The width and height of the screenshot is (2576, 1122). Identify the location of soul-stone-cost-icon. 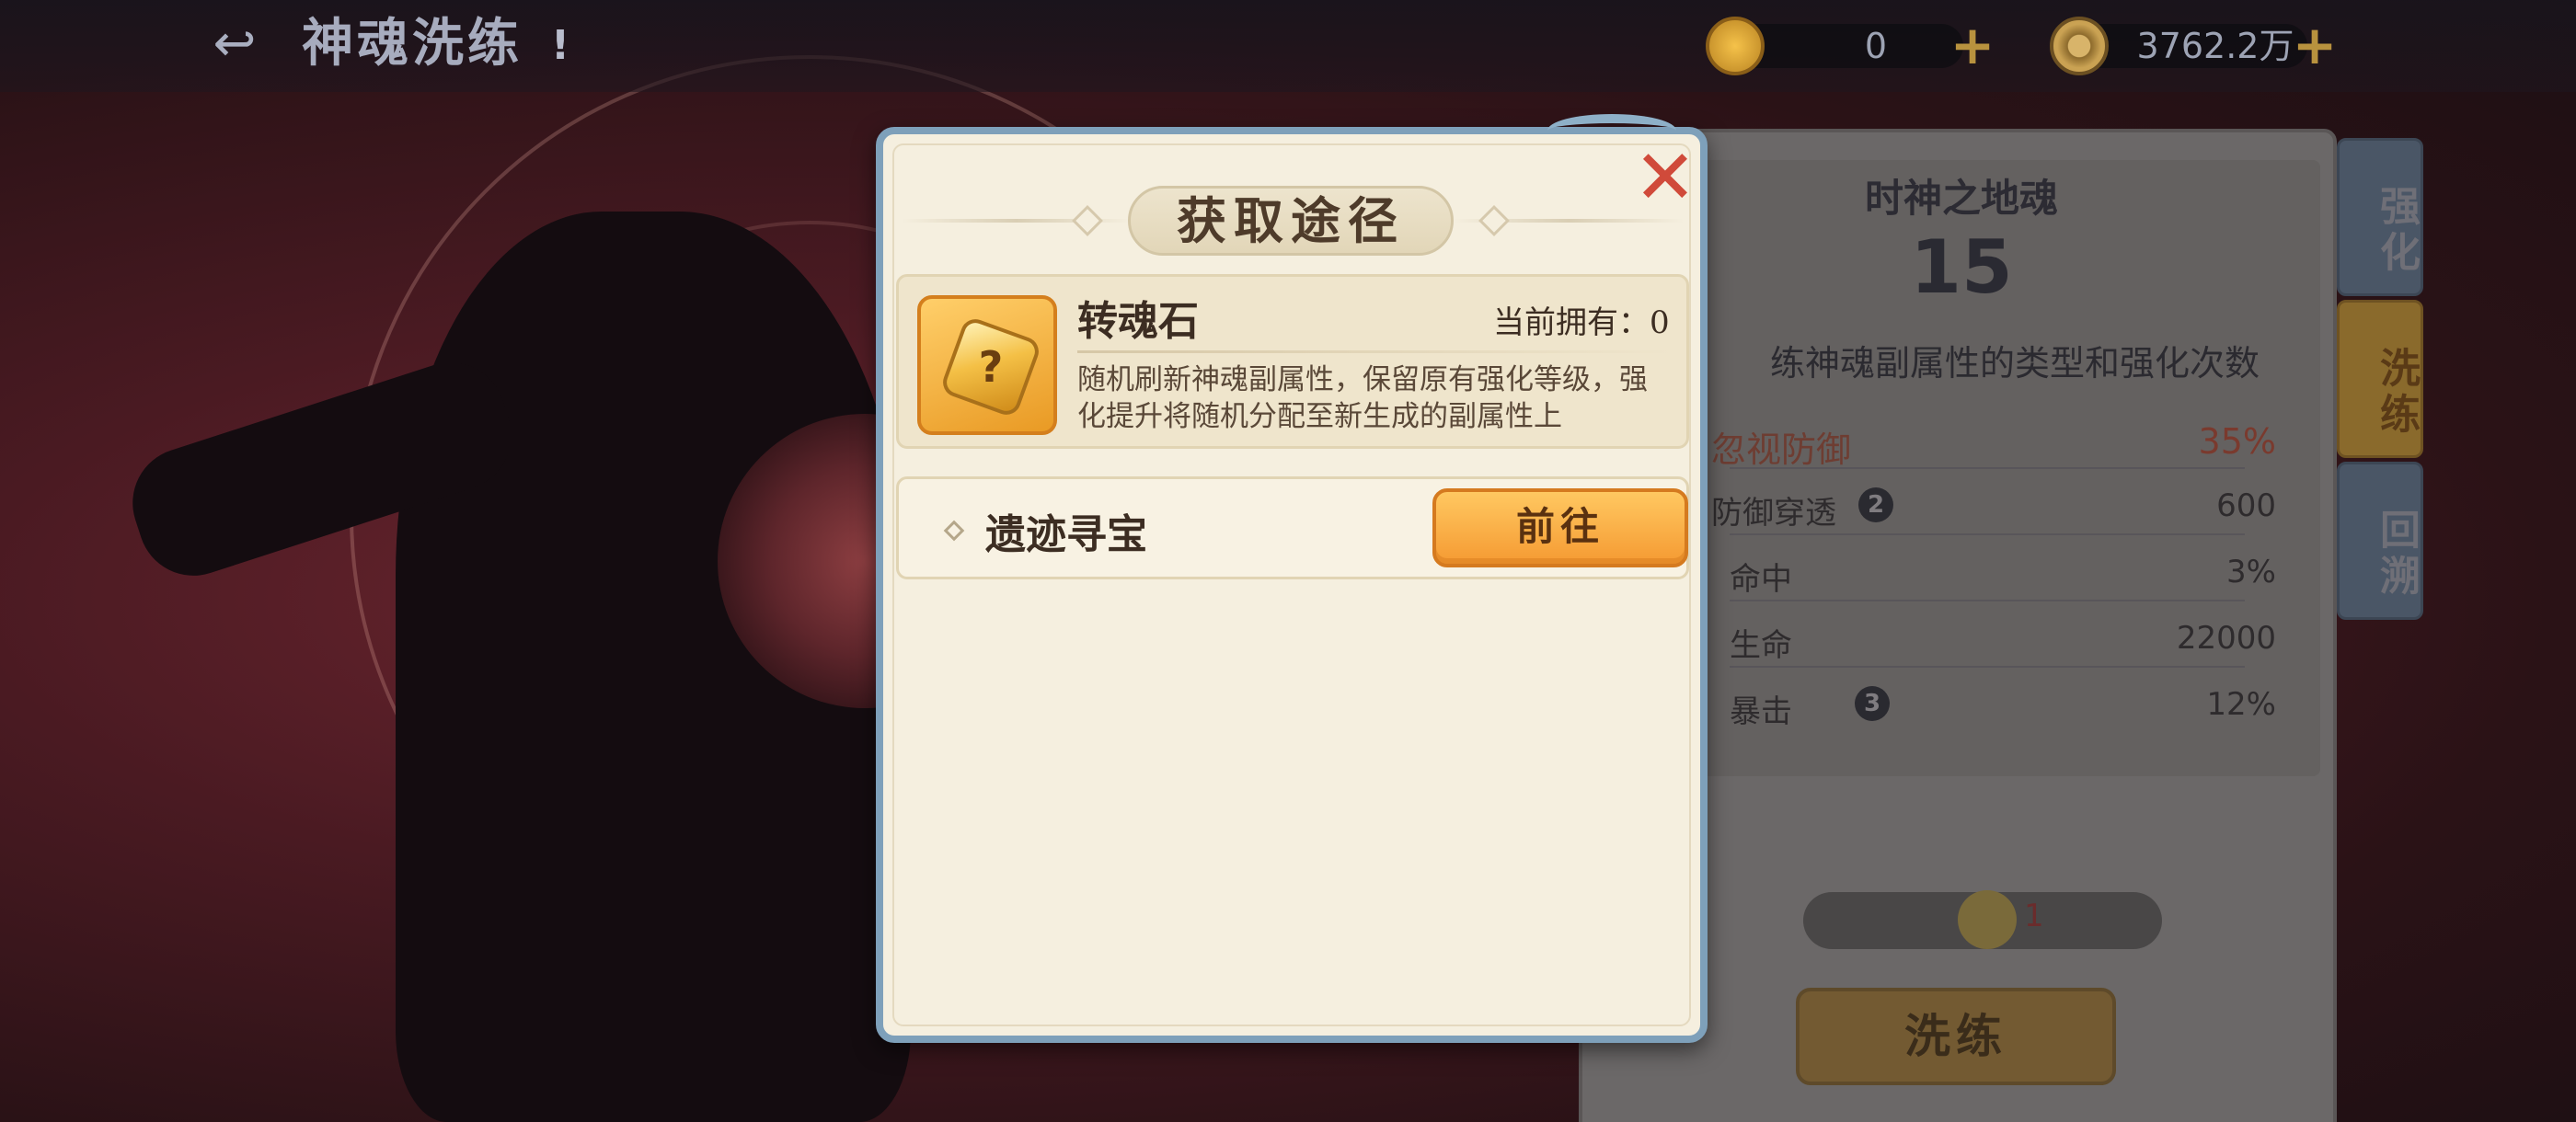
(1987, 919).